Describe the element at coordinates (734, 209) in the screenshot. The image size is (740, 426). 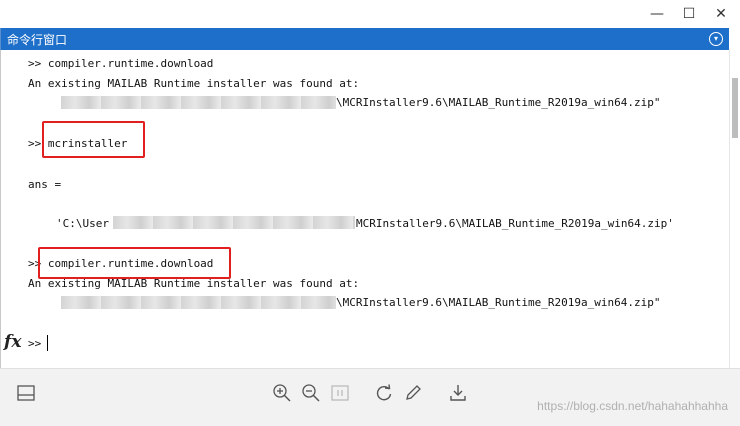
I see `vertical-scrollbar` at that location.